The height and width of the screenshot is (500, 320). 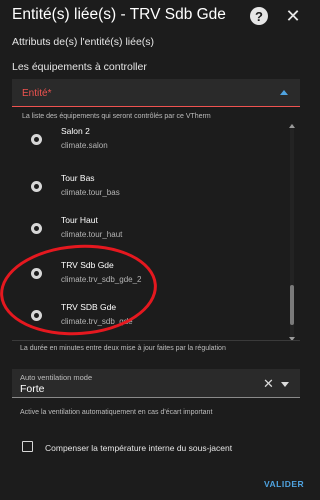 What do you see at coordinates (259, 16) in the screenshot?
I see `help-icon: ?` at bounding box center [259, 16].